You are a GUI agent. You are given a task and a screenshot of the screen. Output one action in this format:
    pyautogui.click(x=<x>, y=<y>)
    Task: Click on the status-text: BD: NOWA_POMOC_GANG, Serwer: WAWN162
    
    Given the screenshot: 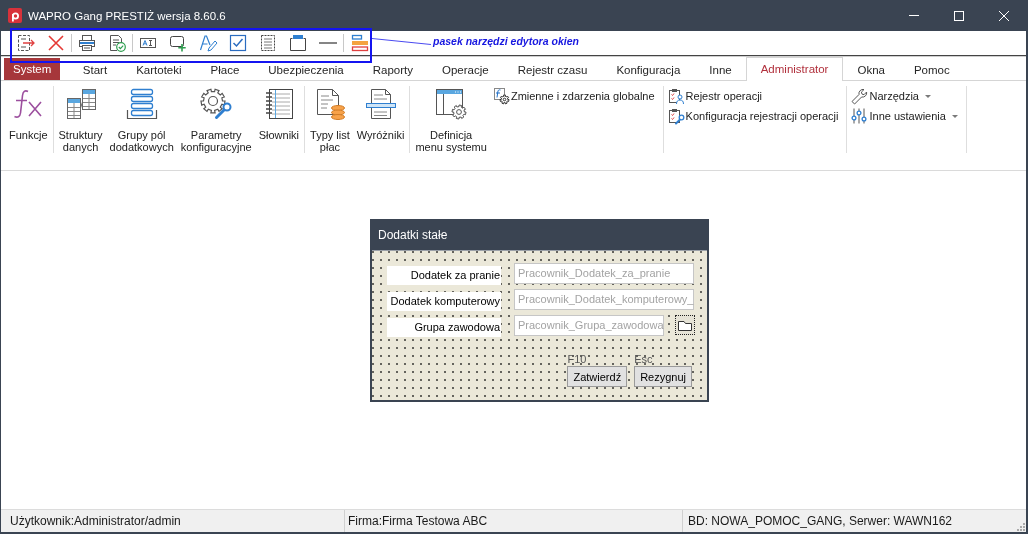 What is the action you would take?
    pyautogui.click(x=820, y=521)
    